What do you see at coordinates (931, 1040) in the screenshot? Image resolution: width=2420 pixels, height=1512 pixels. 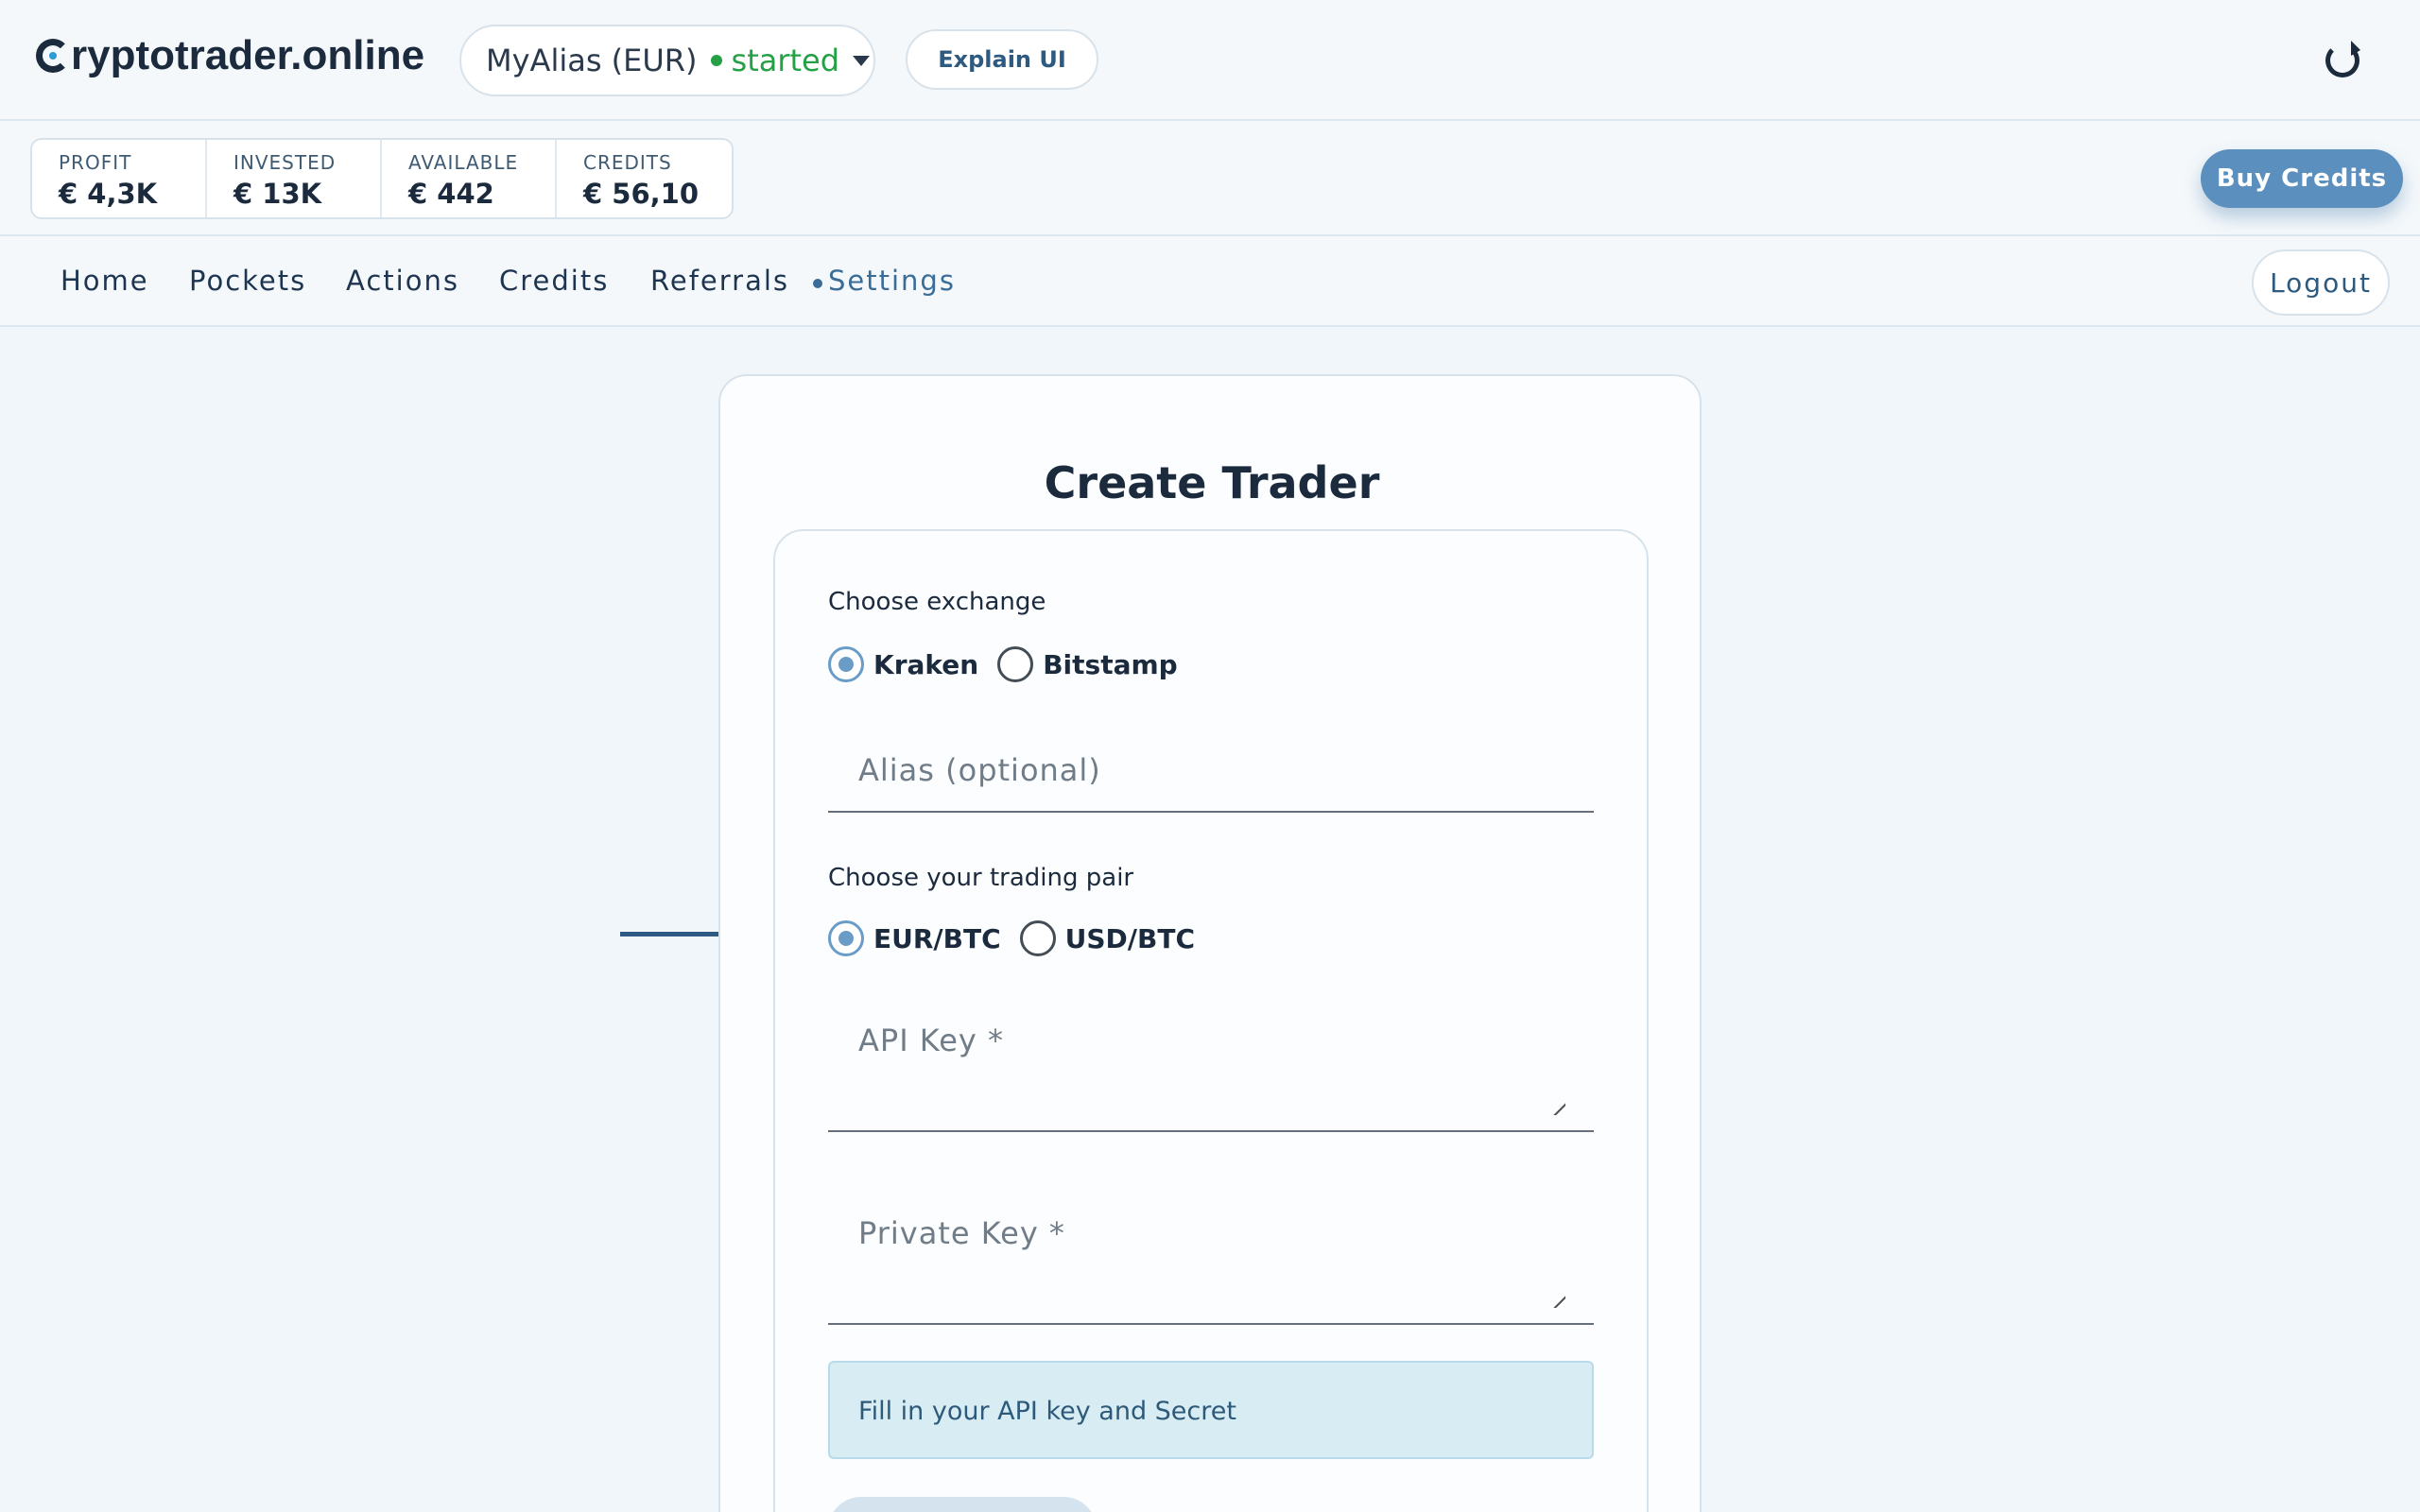 I see `api-key-placeholder: API Key *` at bounding box center [931, 1040].